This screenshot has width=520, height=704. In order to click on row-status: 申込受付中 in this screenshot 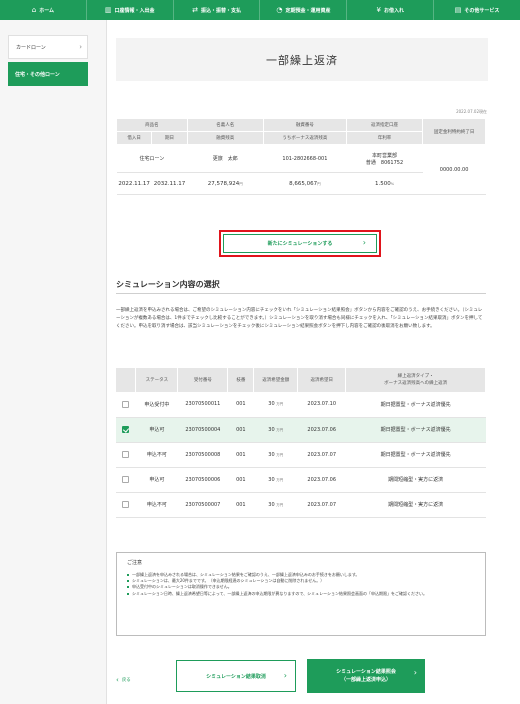, I will do `click(156, 405)`.